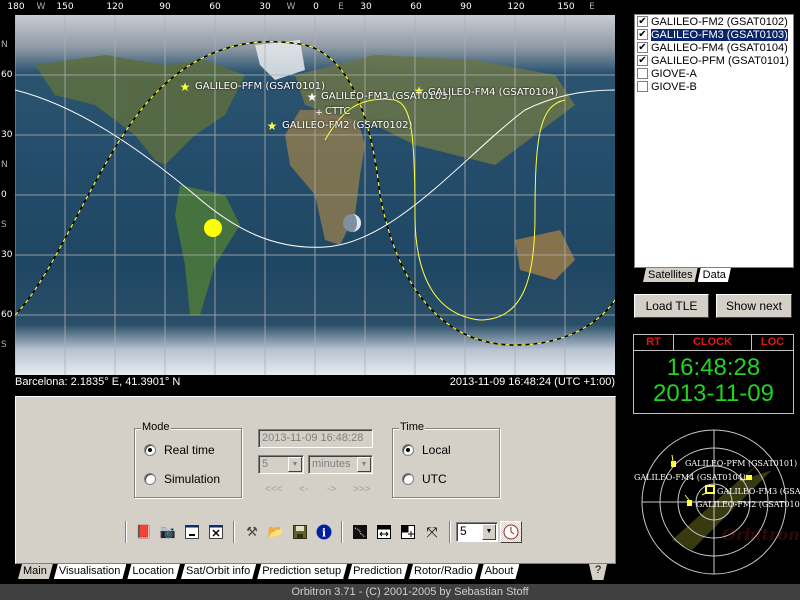 The height and width of the screenshot is (600, 800). Describe the element at coordinates (714, 34) in the screenshot. I see `list-item: ✔ GALILEO-FM3 (GSAT0103)` at that location.